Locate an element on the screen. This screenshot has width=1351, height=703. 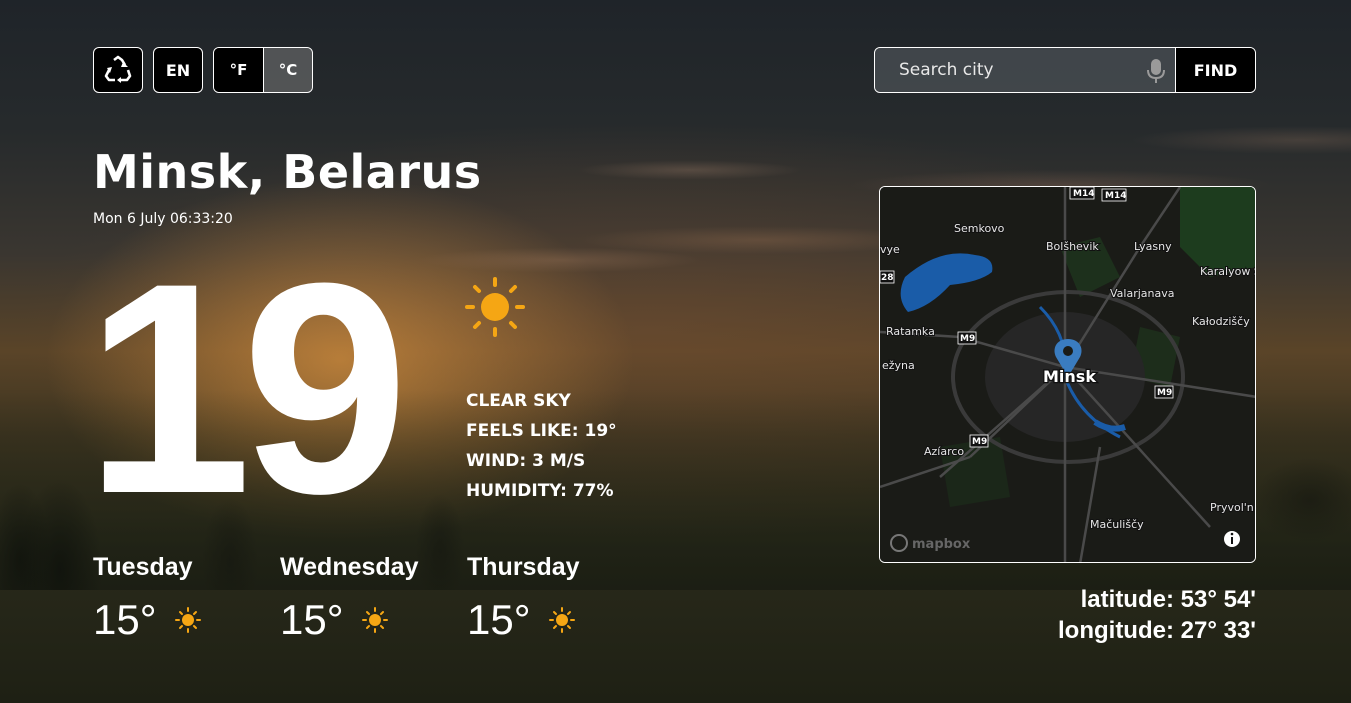
coordinates: latitude: 53° 54' longitude: 27° 33' is located at coordinates (1157, 615).